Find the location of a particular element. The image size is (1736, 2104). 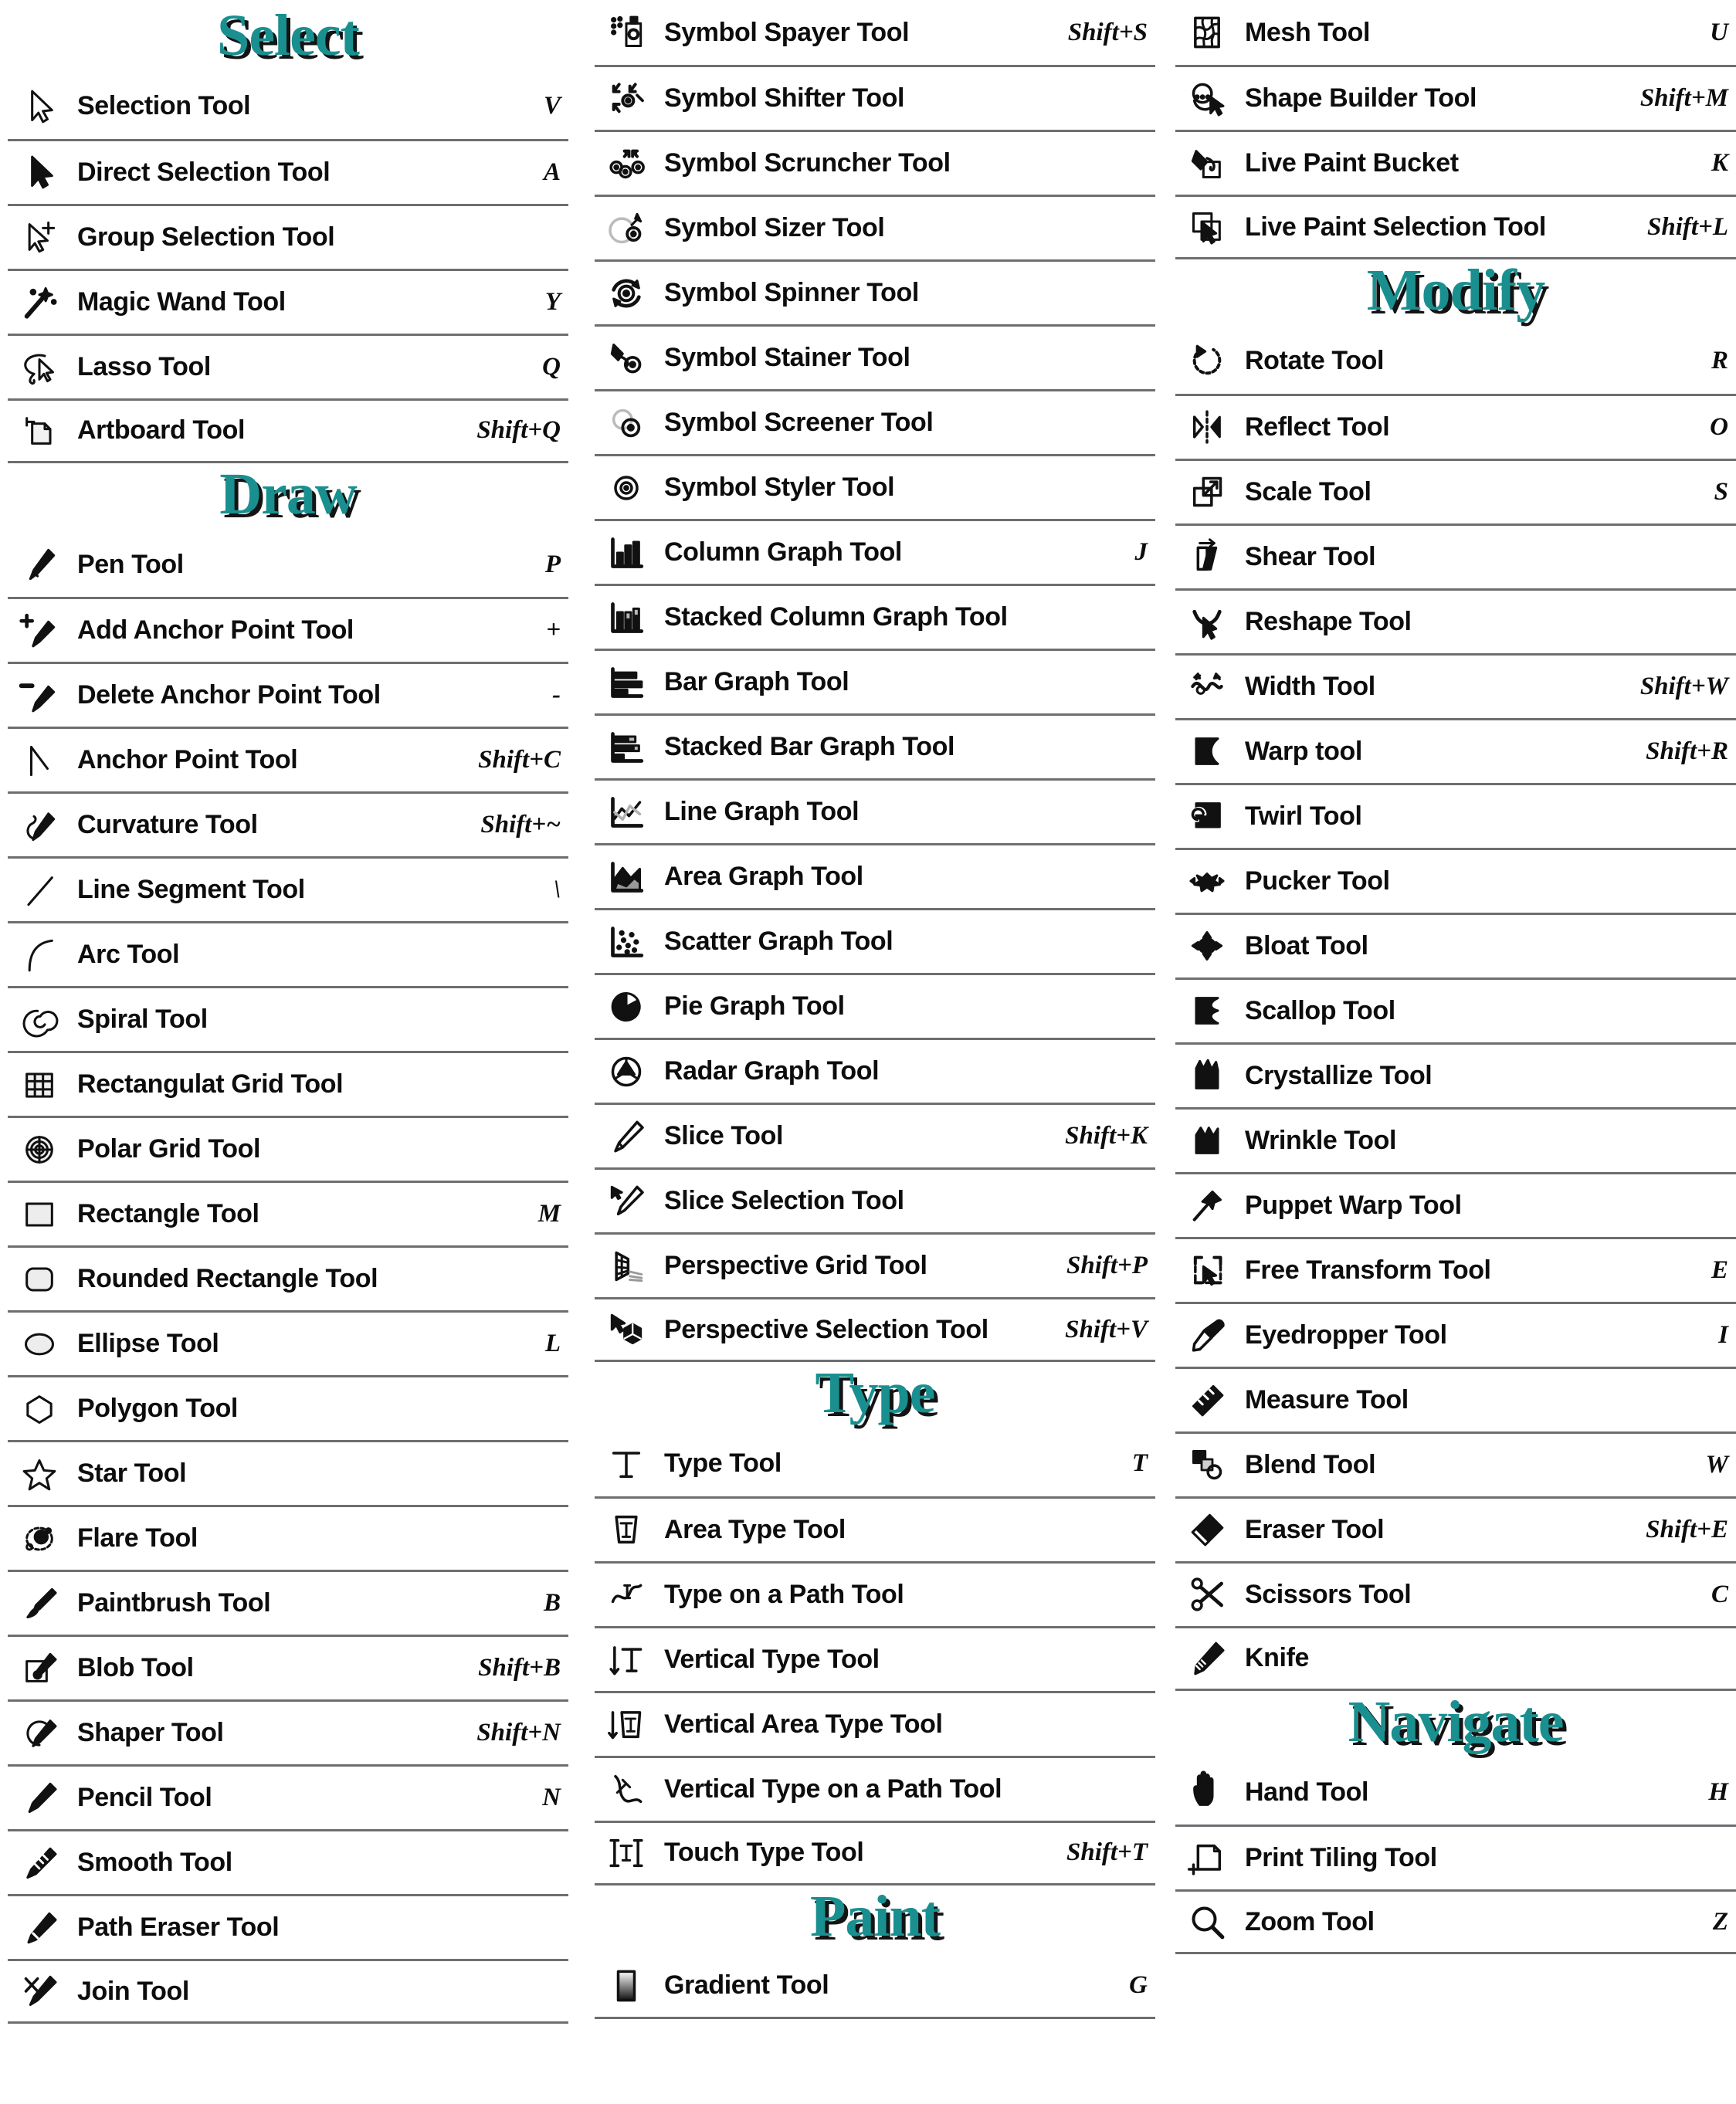

tool-row: Bar Graph Tool is located at coordinates (875, 681).